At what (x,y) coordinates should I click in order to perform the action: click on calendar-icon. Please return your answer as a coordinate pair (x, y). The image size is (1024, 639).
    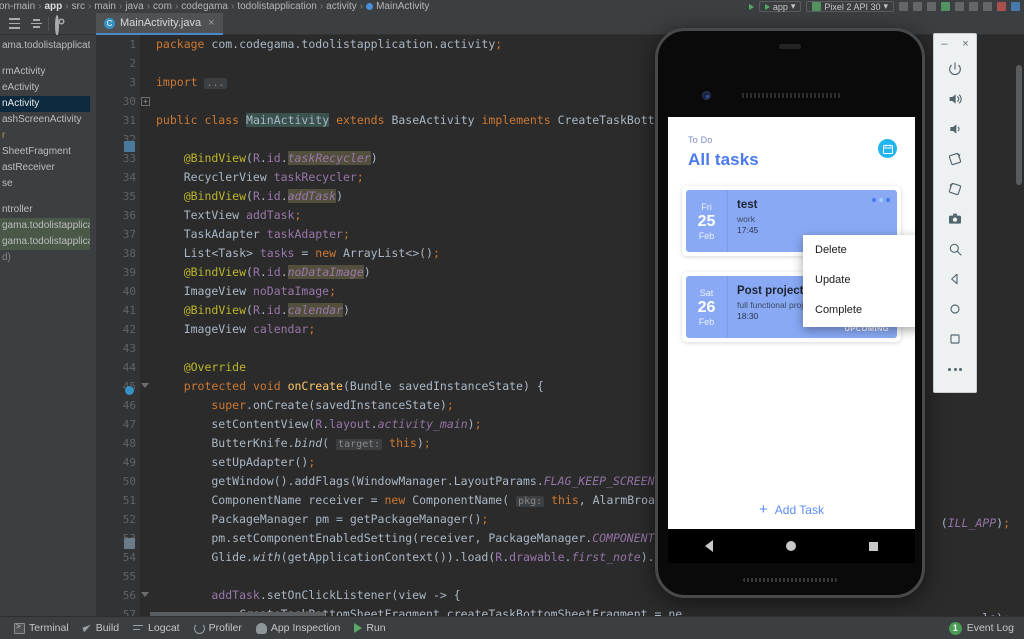
    Looking at the image, I should click on (887, 148).